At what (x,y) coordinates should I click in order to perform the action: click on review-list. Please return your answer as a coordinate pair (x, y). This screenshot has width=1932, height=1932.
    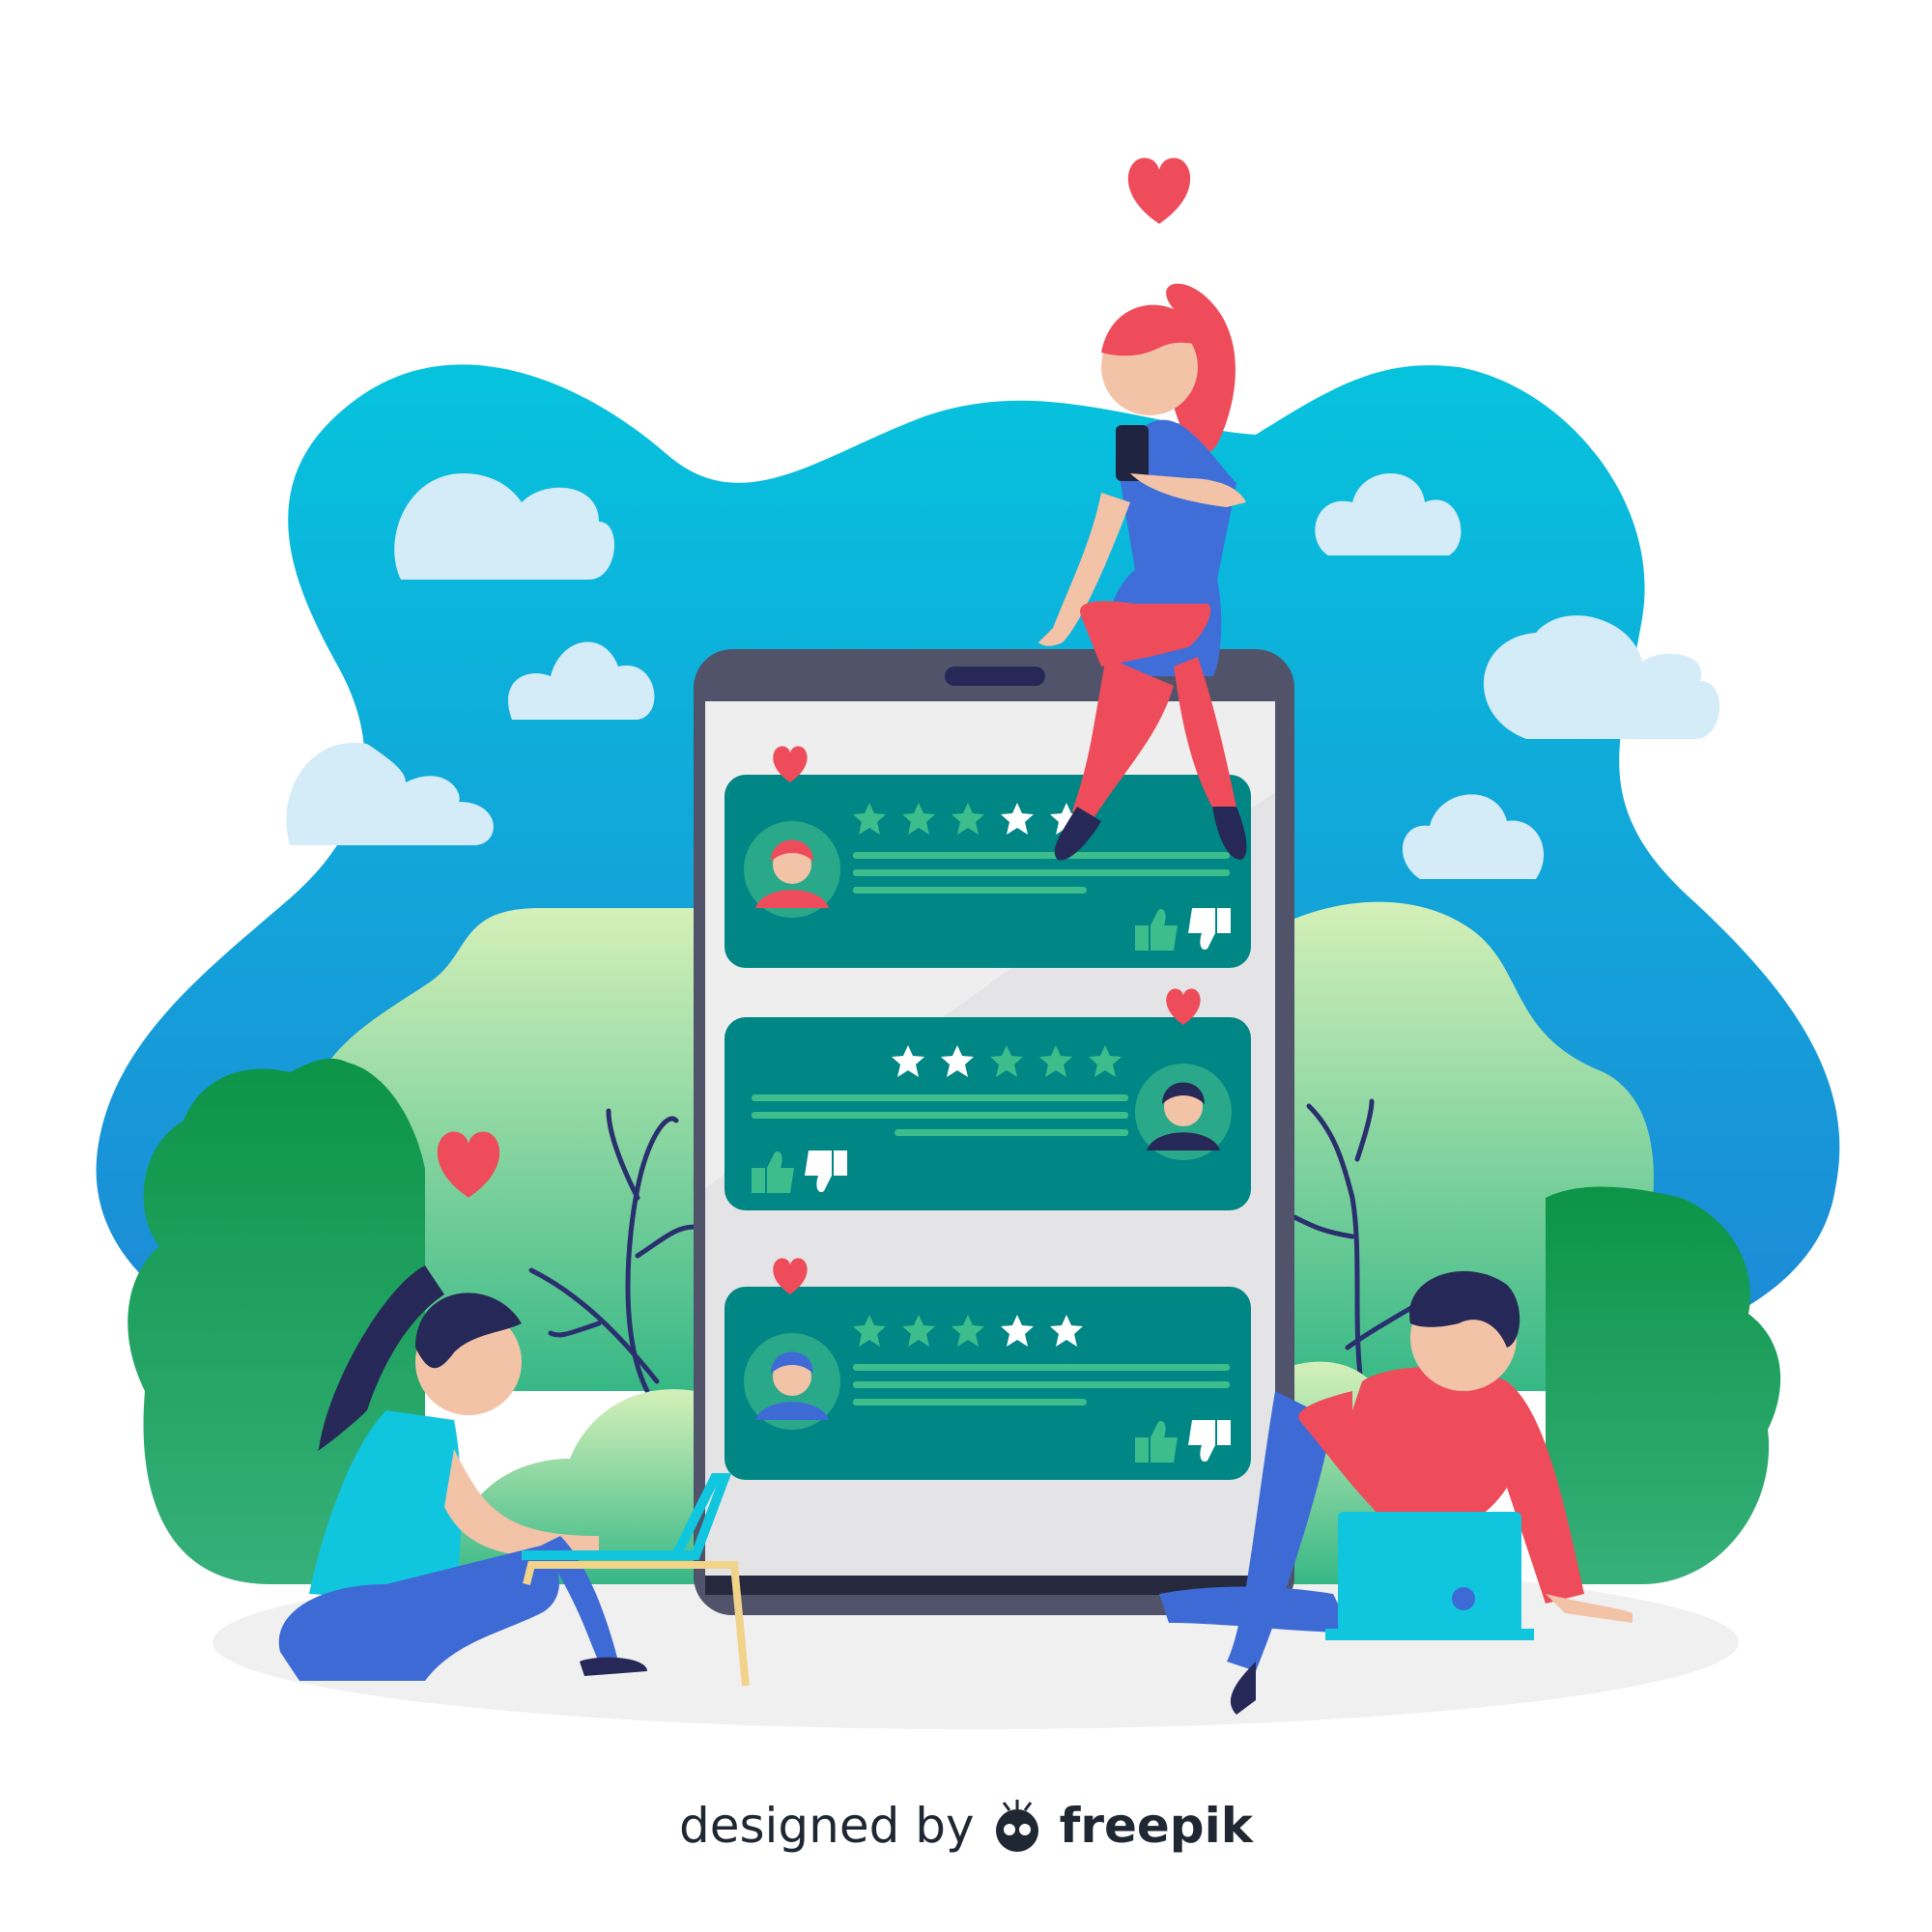
    Looking at the image, I should click on (987, 1113).